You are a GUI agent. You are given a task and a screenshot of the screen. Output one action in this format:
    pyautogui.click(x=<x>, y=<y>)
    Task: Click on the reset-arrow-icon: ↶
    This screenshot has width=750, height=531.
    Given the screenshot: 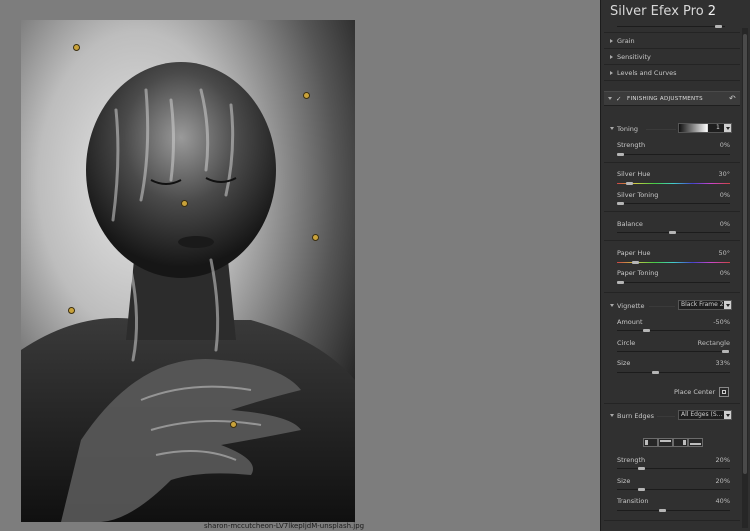 What is the action you would take?
    pyautogui.click(x=732, y=98)
    